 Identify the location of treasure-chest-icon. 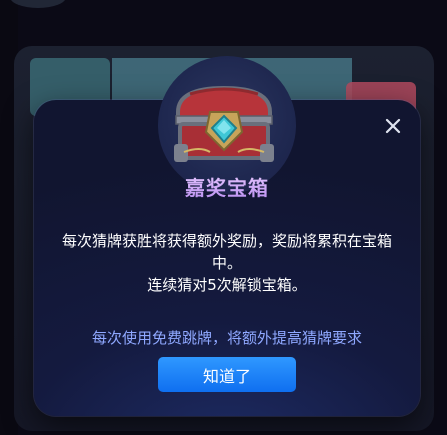
(224, 123).